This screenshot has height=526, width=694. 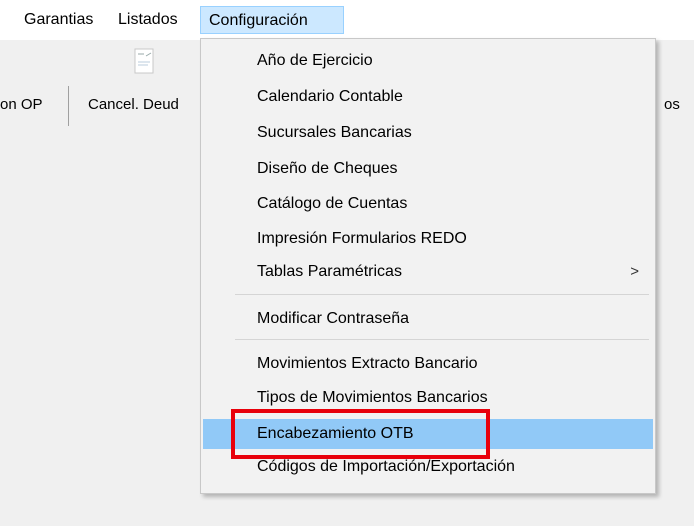 What do you see at coordinates (21, 104) in the screenshot?
I see `toolbar-item-op: on OP` at bounding box center [21, 104].